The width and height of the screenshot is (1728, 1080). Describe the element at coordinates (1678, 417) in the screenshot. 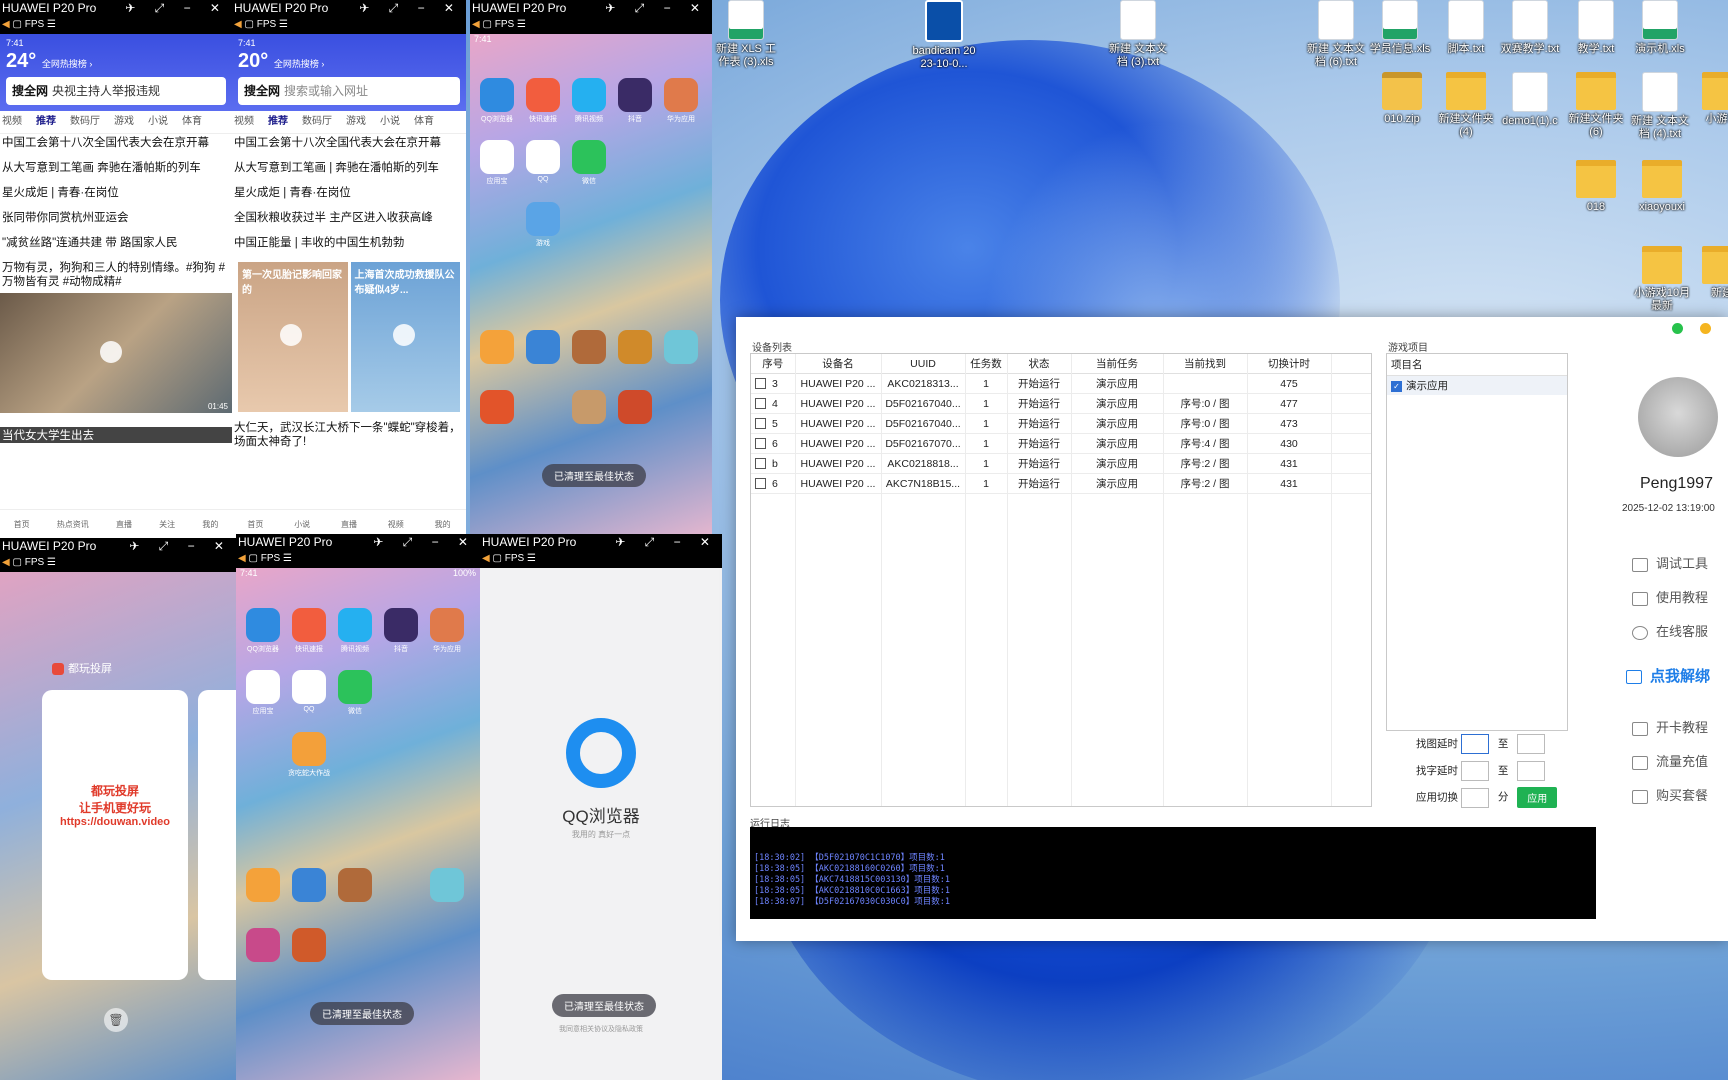

I see `avatar` at that location.